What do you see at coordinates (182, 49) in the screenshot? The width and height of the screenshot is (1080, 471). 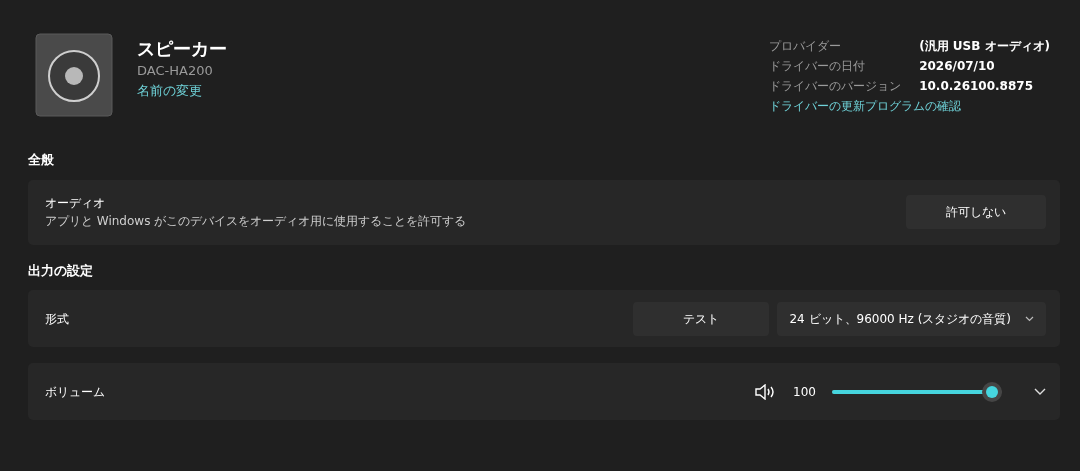 I see `device-title: スピーカー` at bounding box center [182, 49].